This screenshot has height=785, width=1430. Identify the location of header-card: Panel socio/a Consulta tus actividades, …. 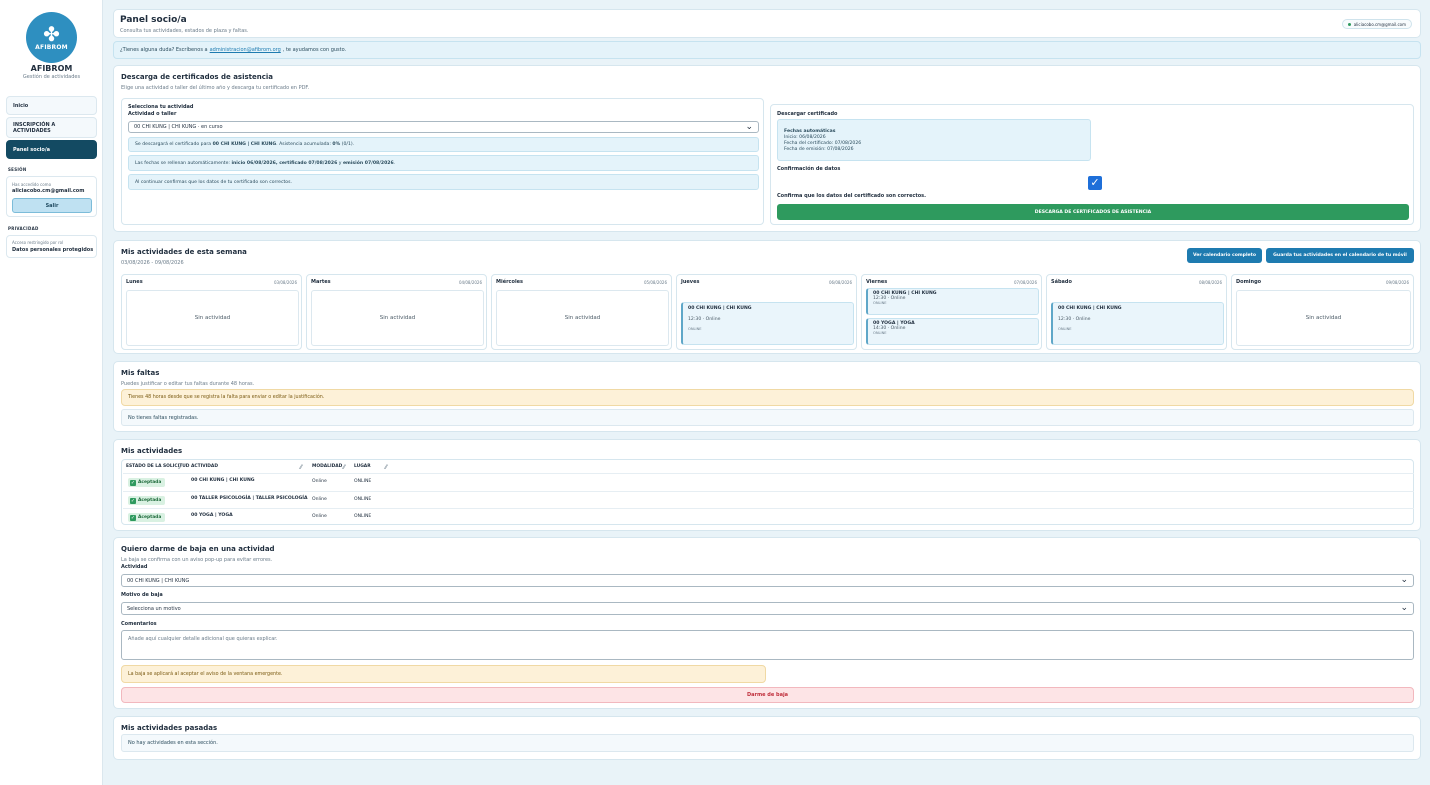
(767, 23).